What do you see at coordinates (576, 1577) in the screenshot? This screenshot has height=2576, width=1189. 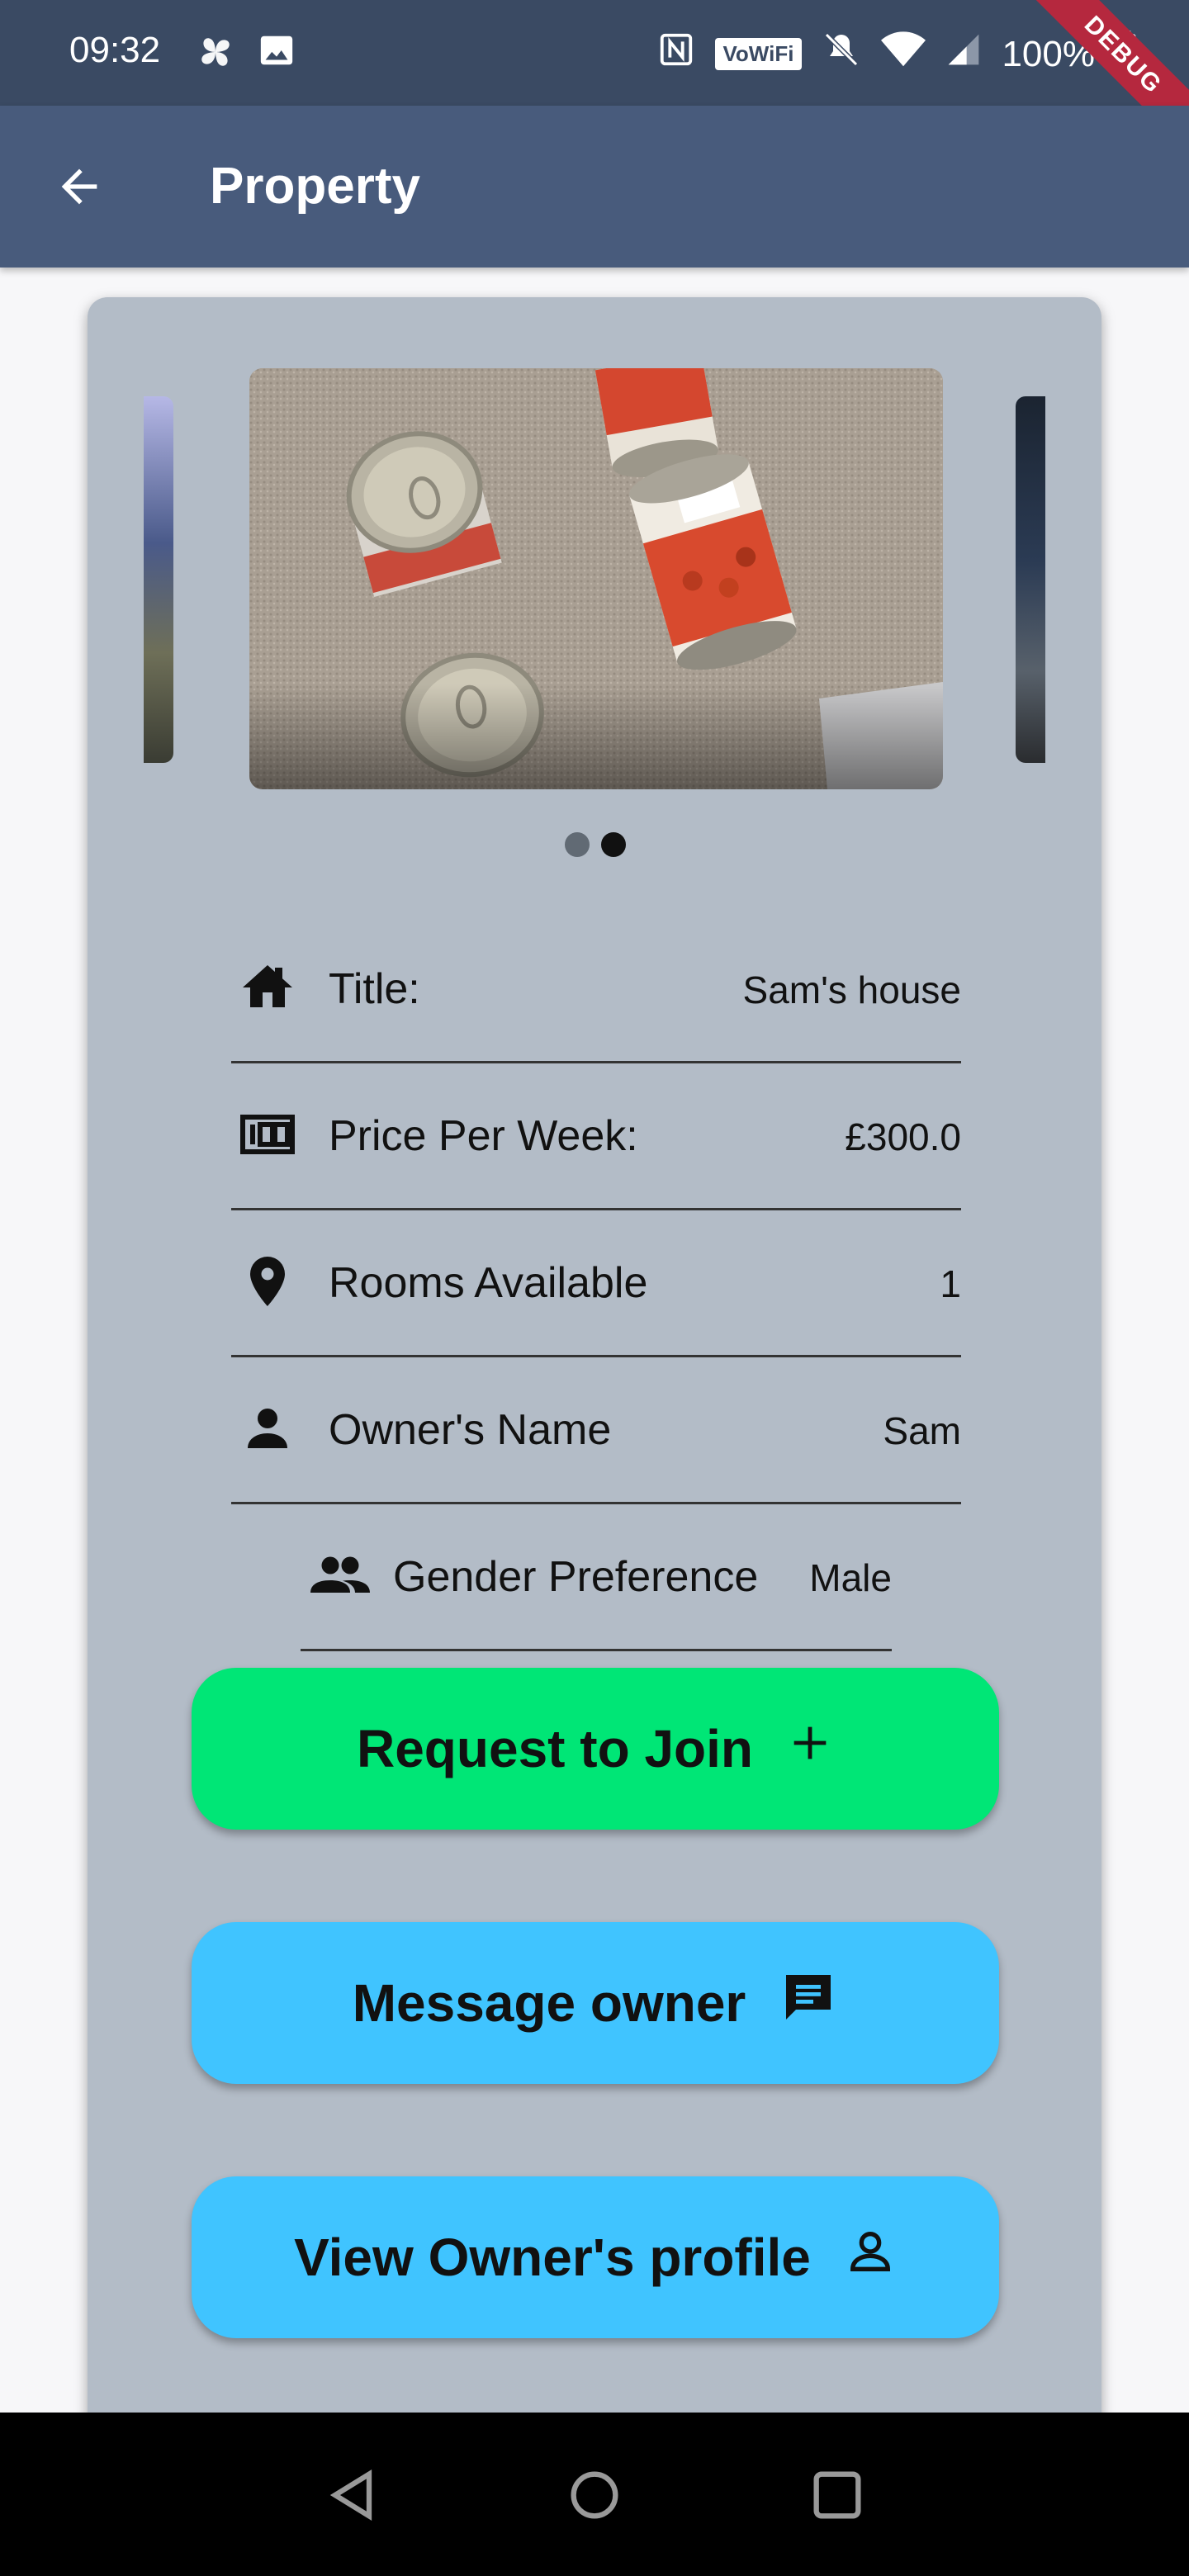 I see `detail-label: Gender Preference` at bounding box center [576, 1577].